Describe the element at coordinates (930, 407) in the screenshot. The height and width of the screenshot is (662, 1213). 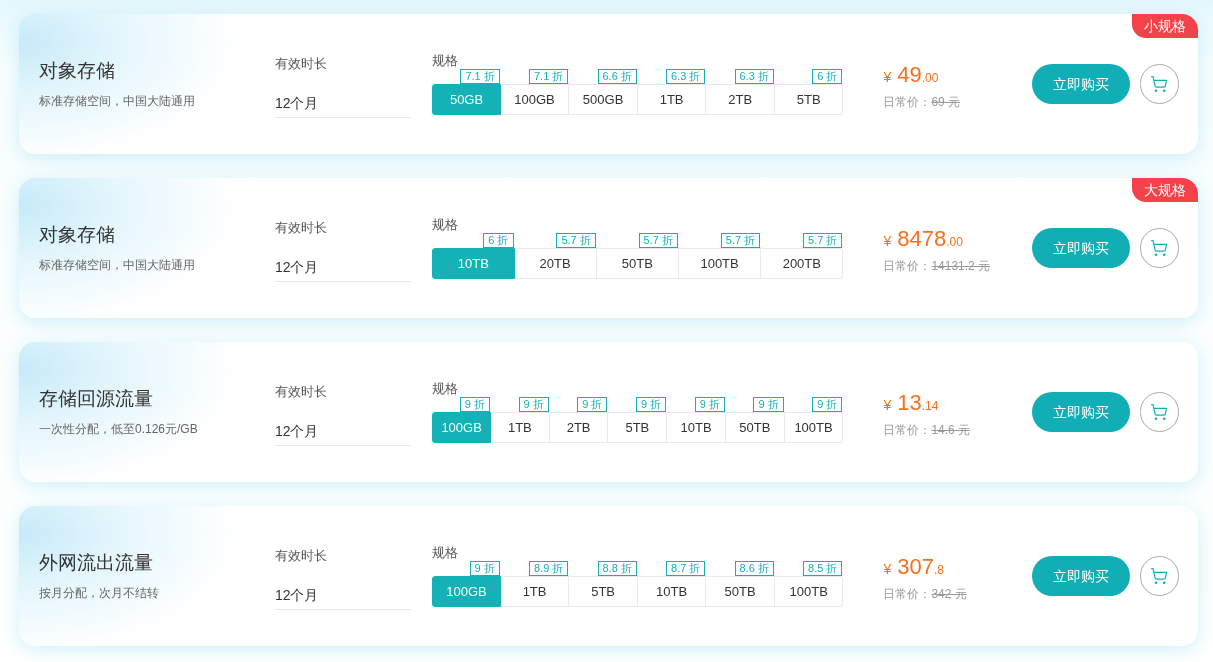
I see `price-decimal: .14` at that location.